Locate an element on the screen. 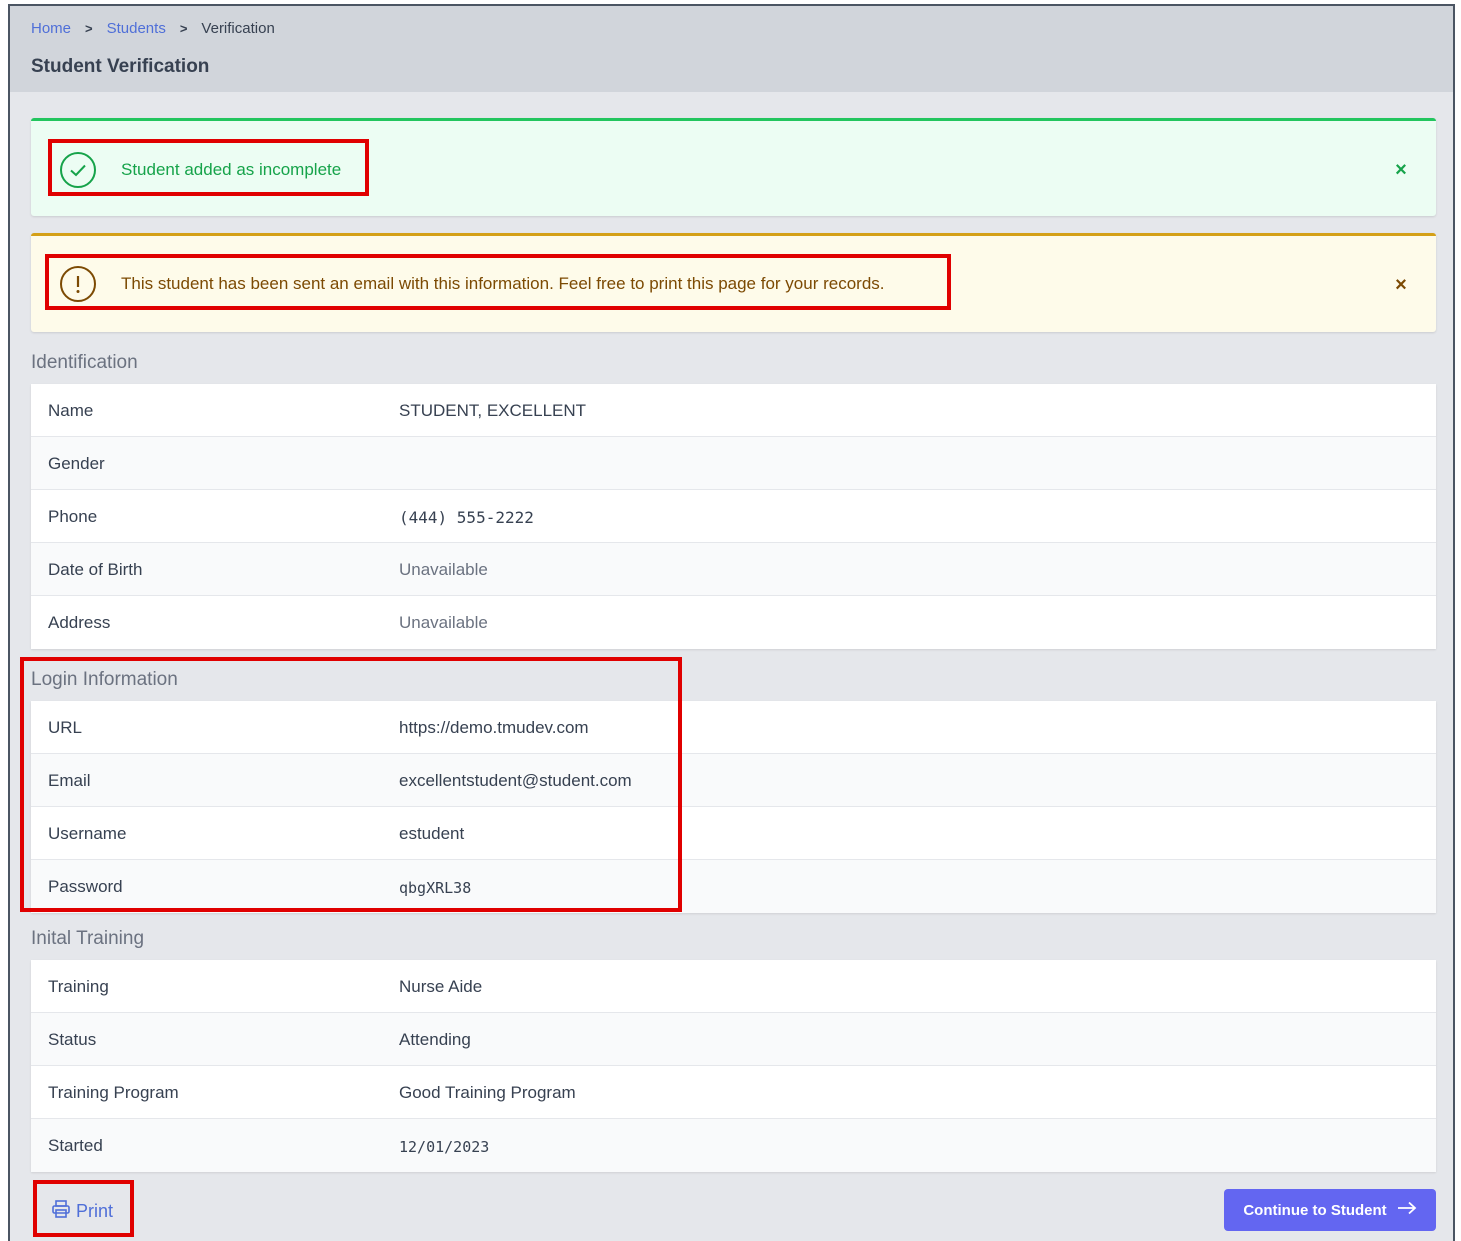 The height and width of the screenshot is (1241, 1461). training-section-title: Inital Training is located at coordinates (88, 938).